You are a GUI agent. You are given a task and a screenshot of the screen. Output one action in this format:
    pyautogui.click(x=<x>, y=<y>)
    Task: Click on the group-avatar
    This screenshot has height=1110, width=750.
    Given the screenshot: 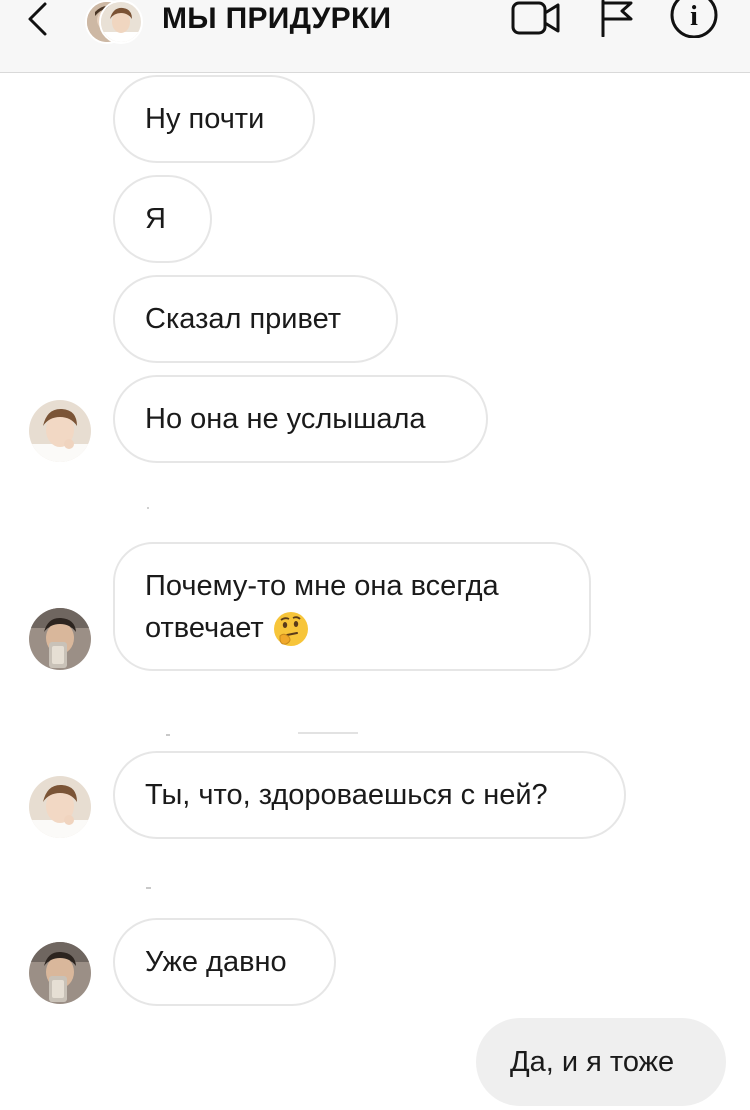 What is the action you would take?
    pyautogui.click(x=114, y=22)
    